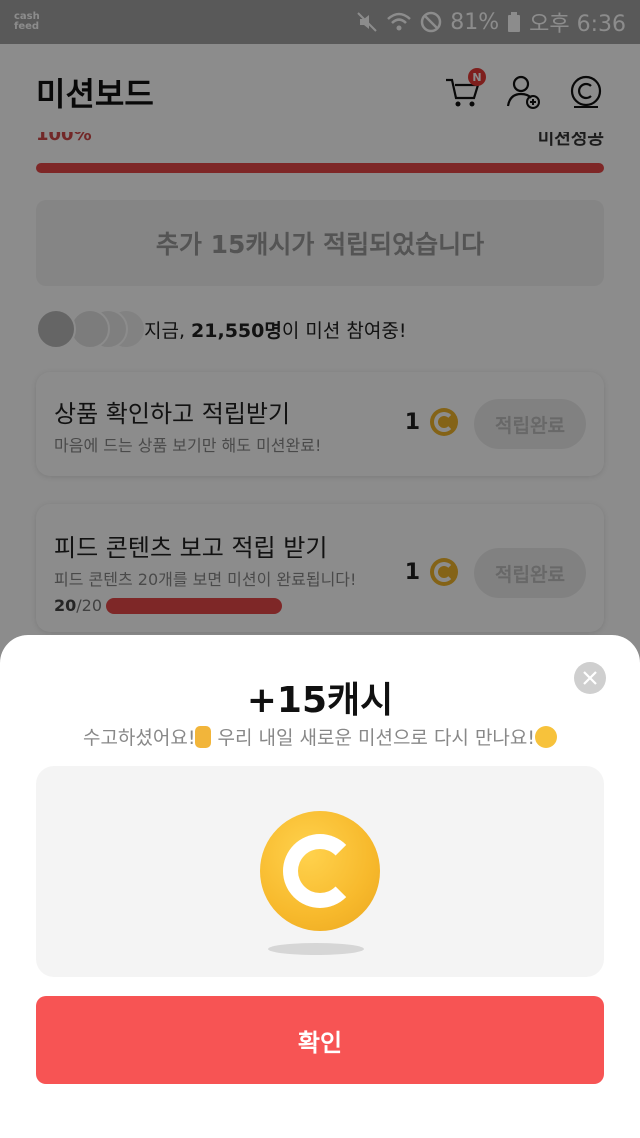  Describe the element at coordinates (316, 949) in the screenshot. I see `coin-shadow` at that location.